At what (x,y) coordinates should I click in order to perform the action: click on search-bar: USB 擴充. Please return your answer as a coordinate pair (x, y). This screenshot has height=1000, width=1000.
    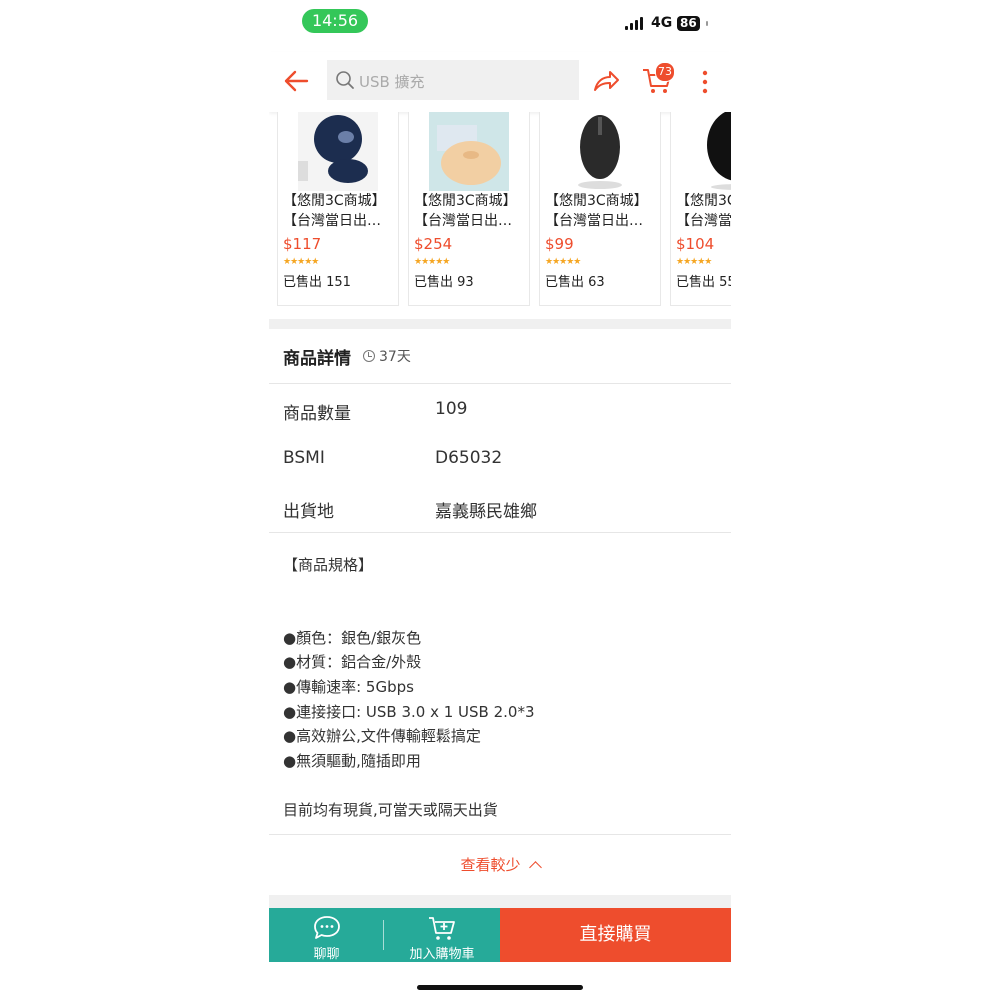
    Looking at the image, I should click on (453, 80).